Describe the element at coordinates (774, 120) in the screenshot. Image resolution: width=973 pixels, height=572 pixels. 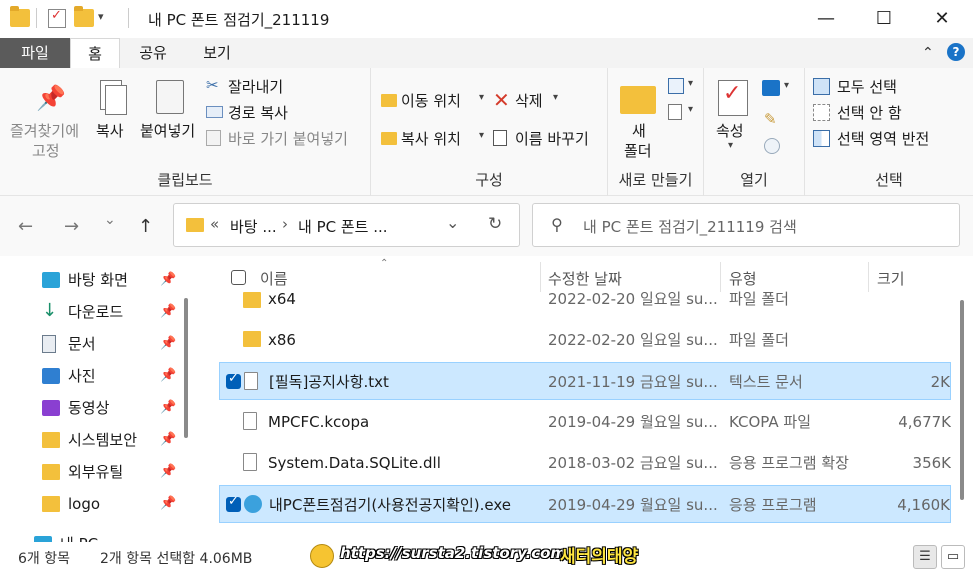
I see `edit-button: ✎` at that location.